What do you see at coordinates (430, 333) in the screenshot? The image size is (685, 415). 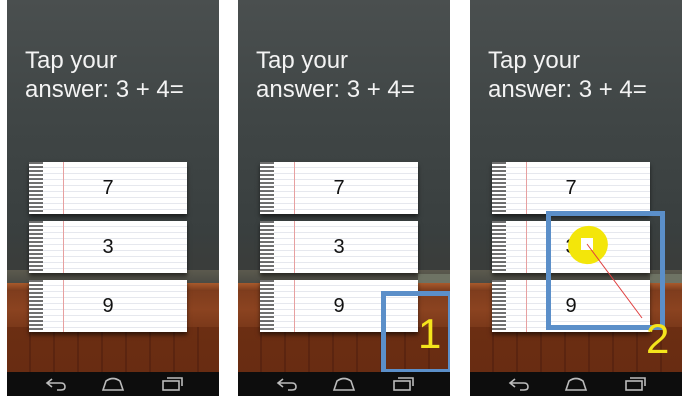 I see `step-marker: 1` at bounding box center [430, 333].